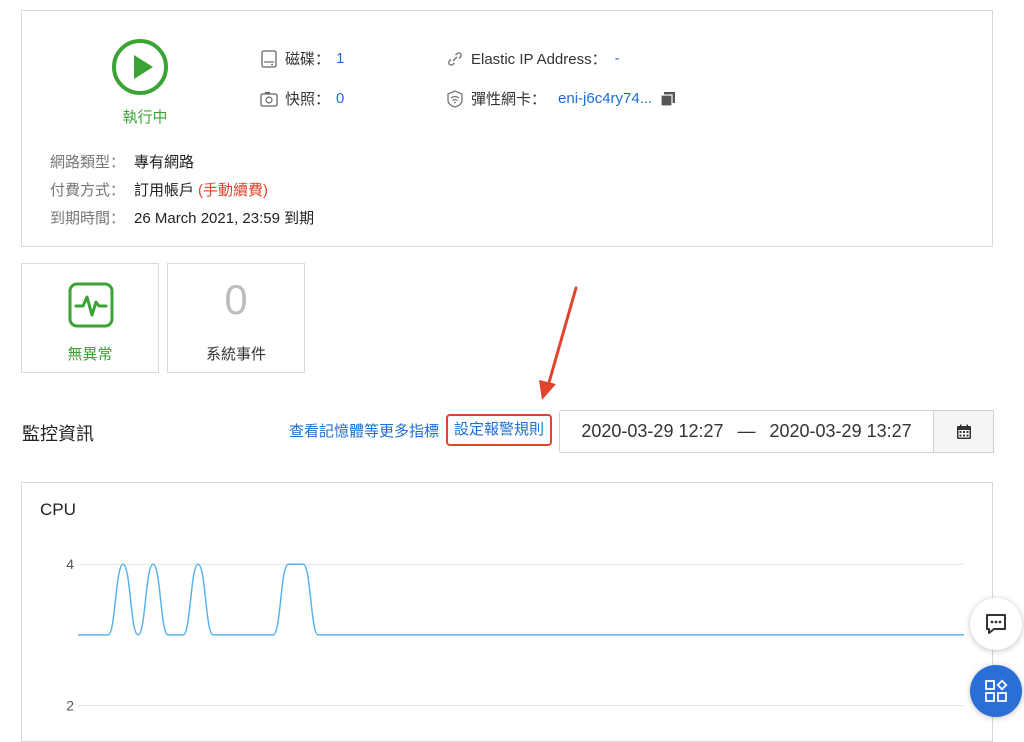 The width and height of the screenshot is (1024, 742). Describe the element at coordinates (499, 430) in the screenshot. I see `set-alarm-rules-link: 設定報警規則` at that location.